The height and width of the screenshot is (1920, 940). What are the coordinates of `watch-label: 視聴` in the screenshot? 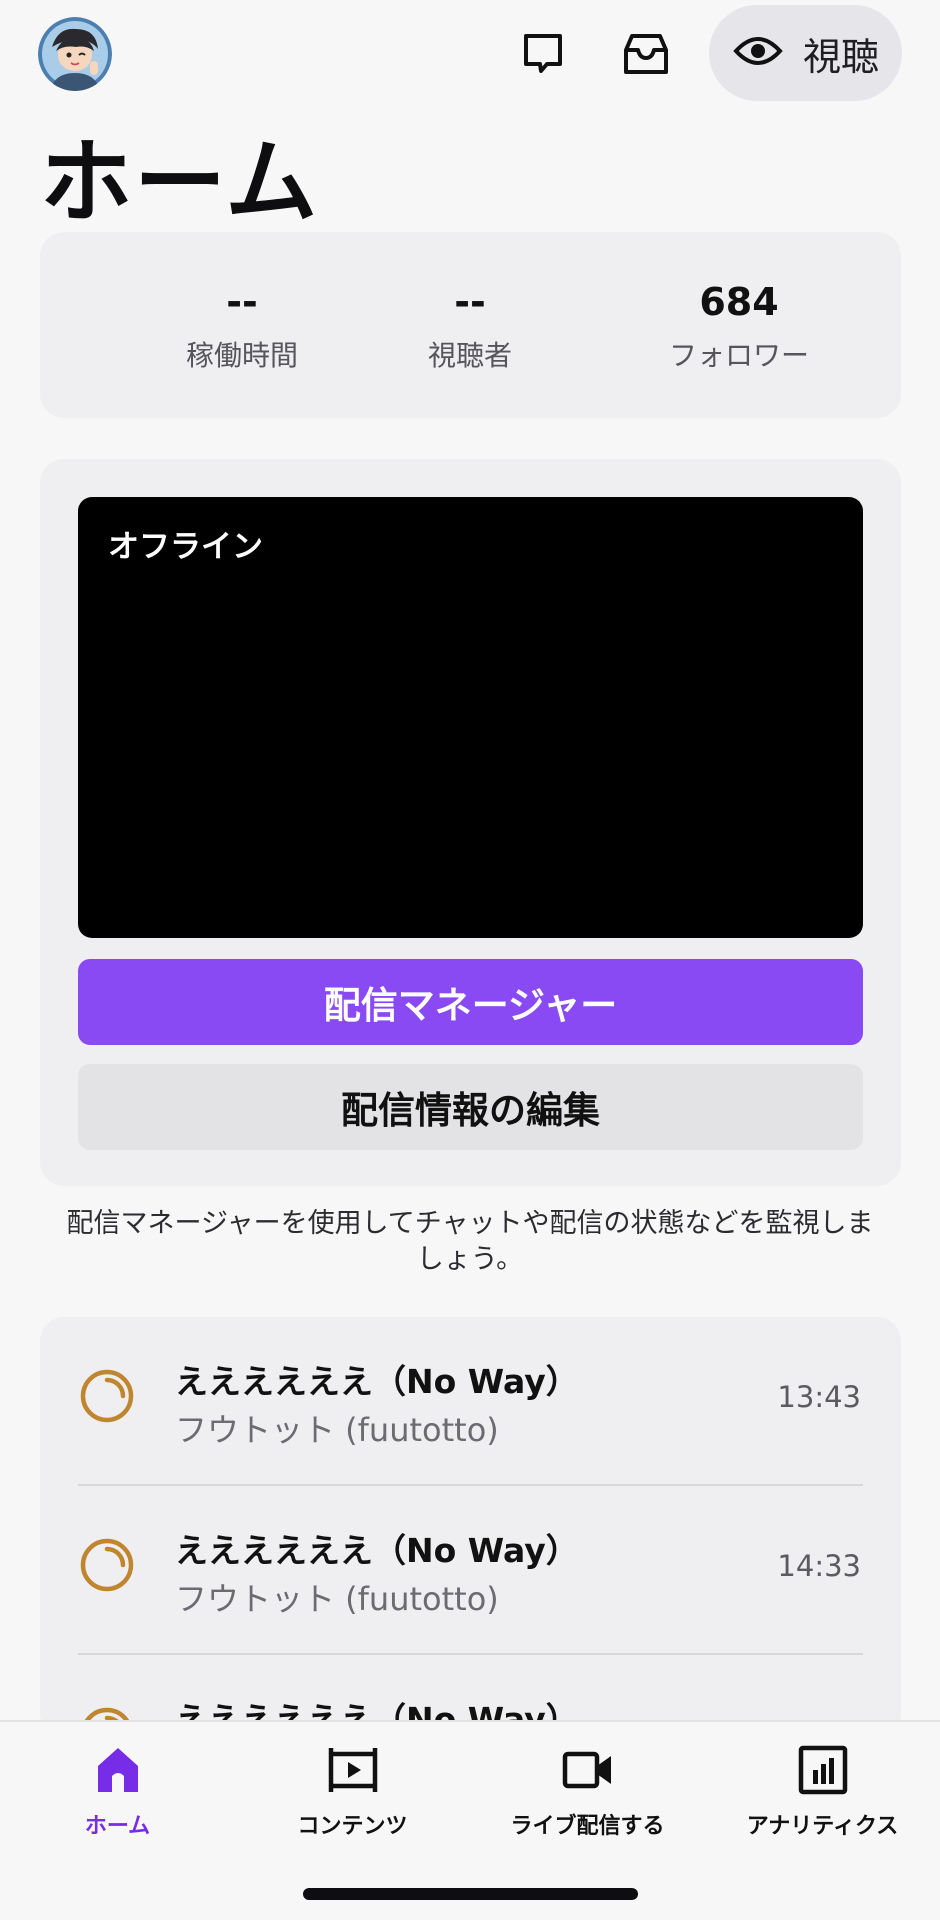 It's located at (841, 56).